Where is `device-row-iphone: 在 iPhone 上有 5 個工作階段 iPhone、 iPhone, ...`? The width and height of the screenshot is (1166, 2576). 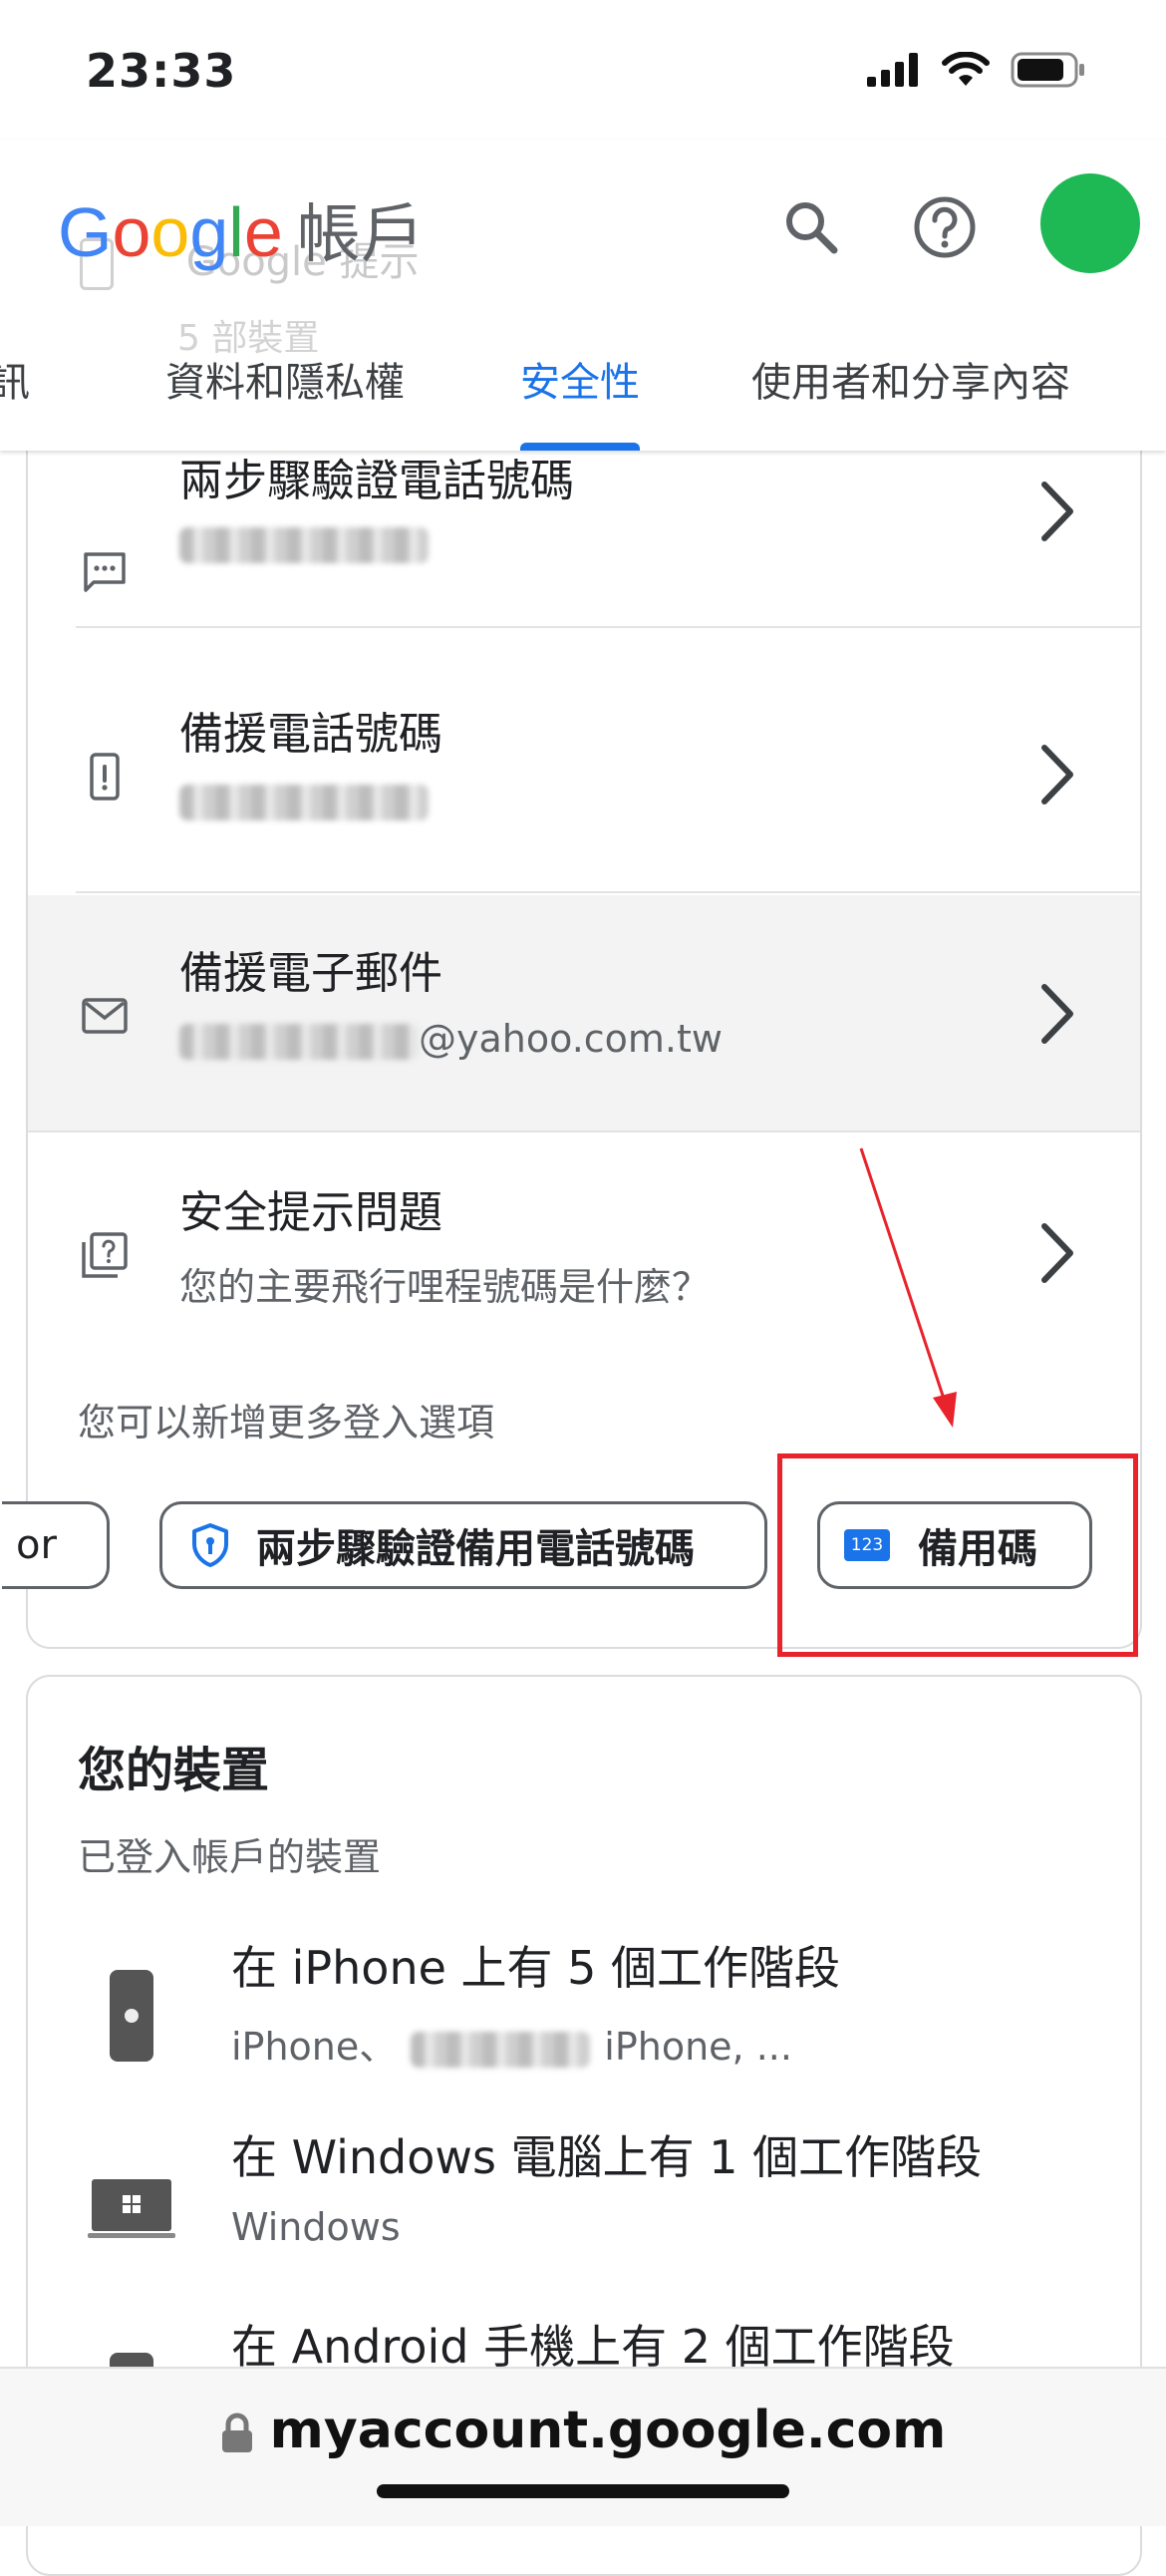 device-row-iphone: 在 iPhone 上有 5 個工作階段 iPhone、 iPhone, ... is located at coordinates (584, 2026).